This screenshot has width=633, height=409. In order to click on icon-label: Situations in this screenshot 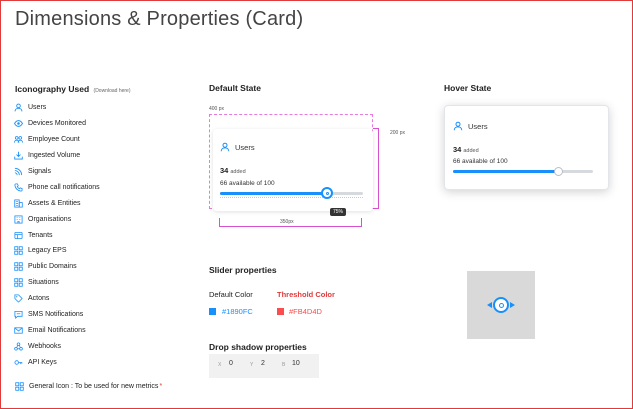, I will do `click(43, 283)`.